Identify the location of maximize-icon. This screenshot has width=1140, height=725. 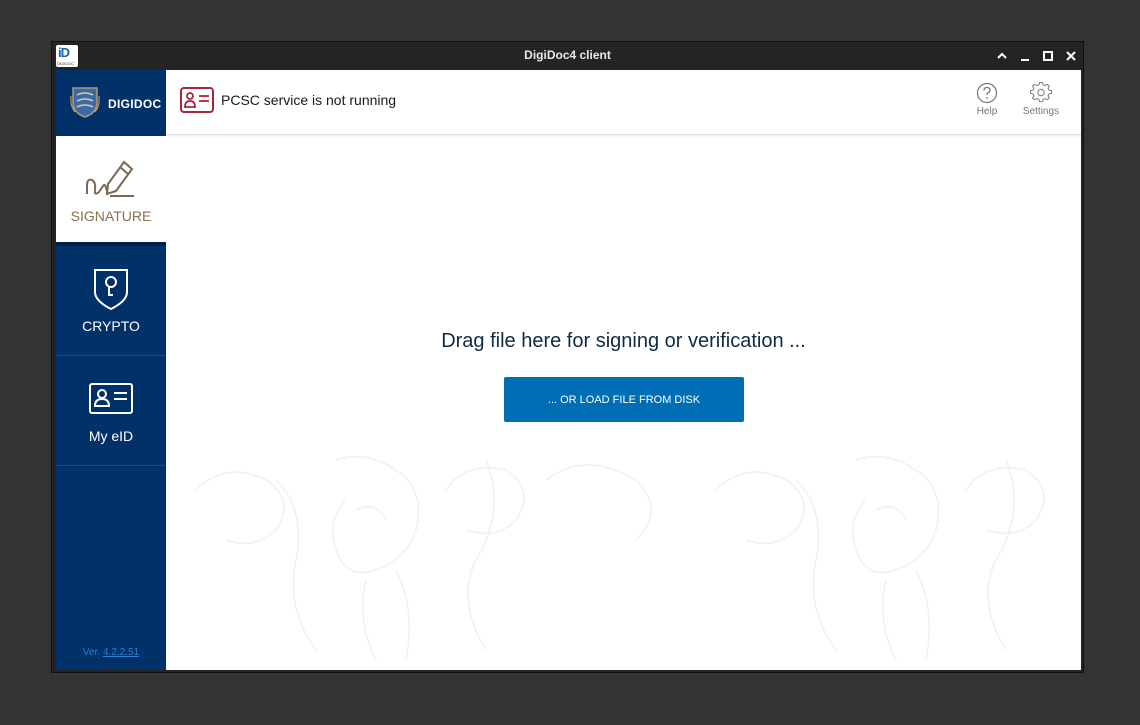
(1048, 56).